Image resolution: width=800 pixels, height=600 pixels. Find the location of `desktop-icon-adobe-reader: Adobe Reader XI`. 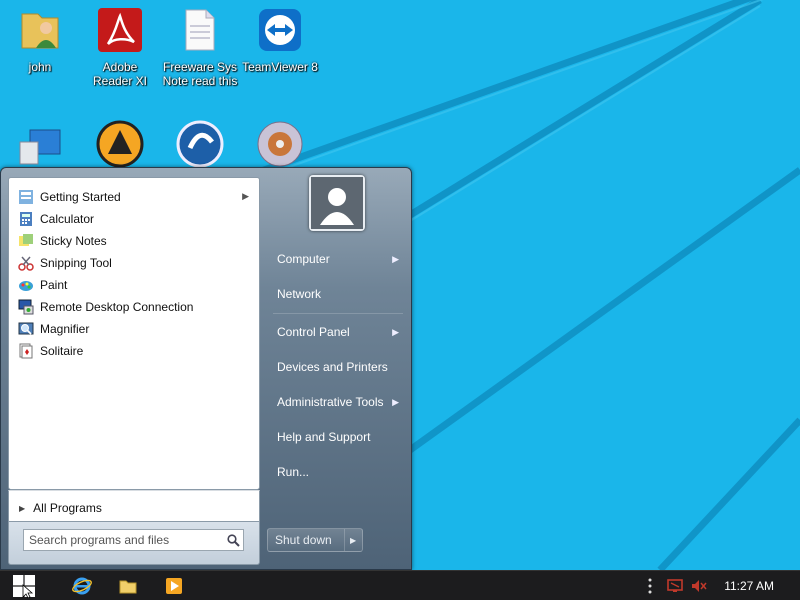

desktop-icon-adobe-reader: Adobe Reader XI is located at coordinates (120, 47).